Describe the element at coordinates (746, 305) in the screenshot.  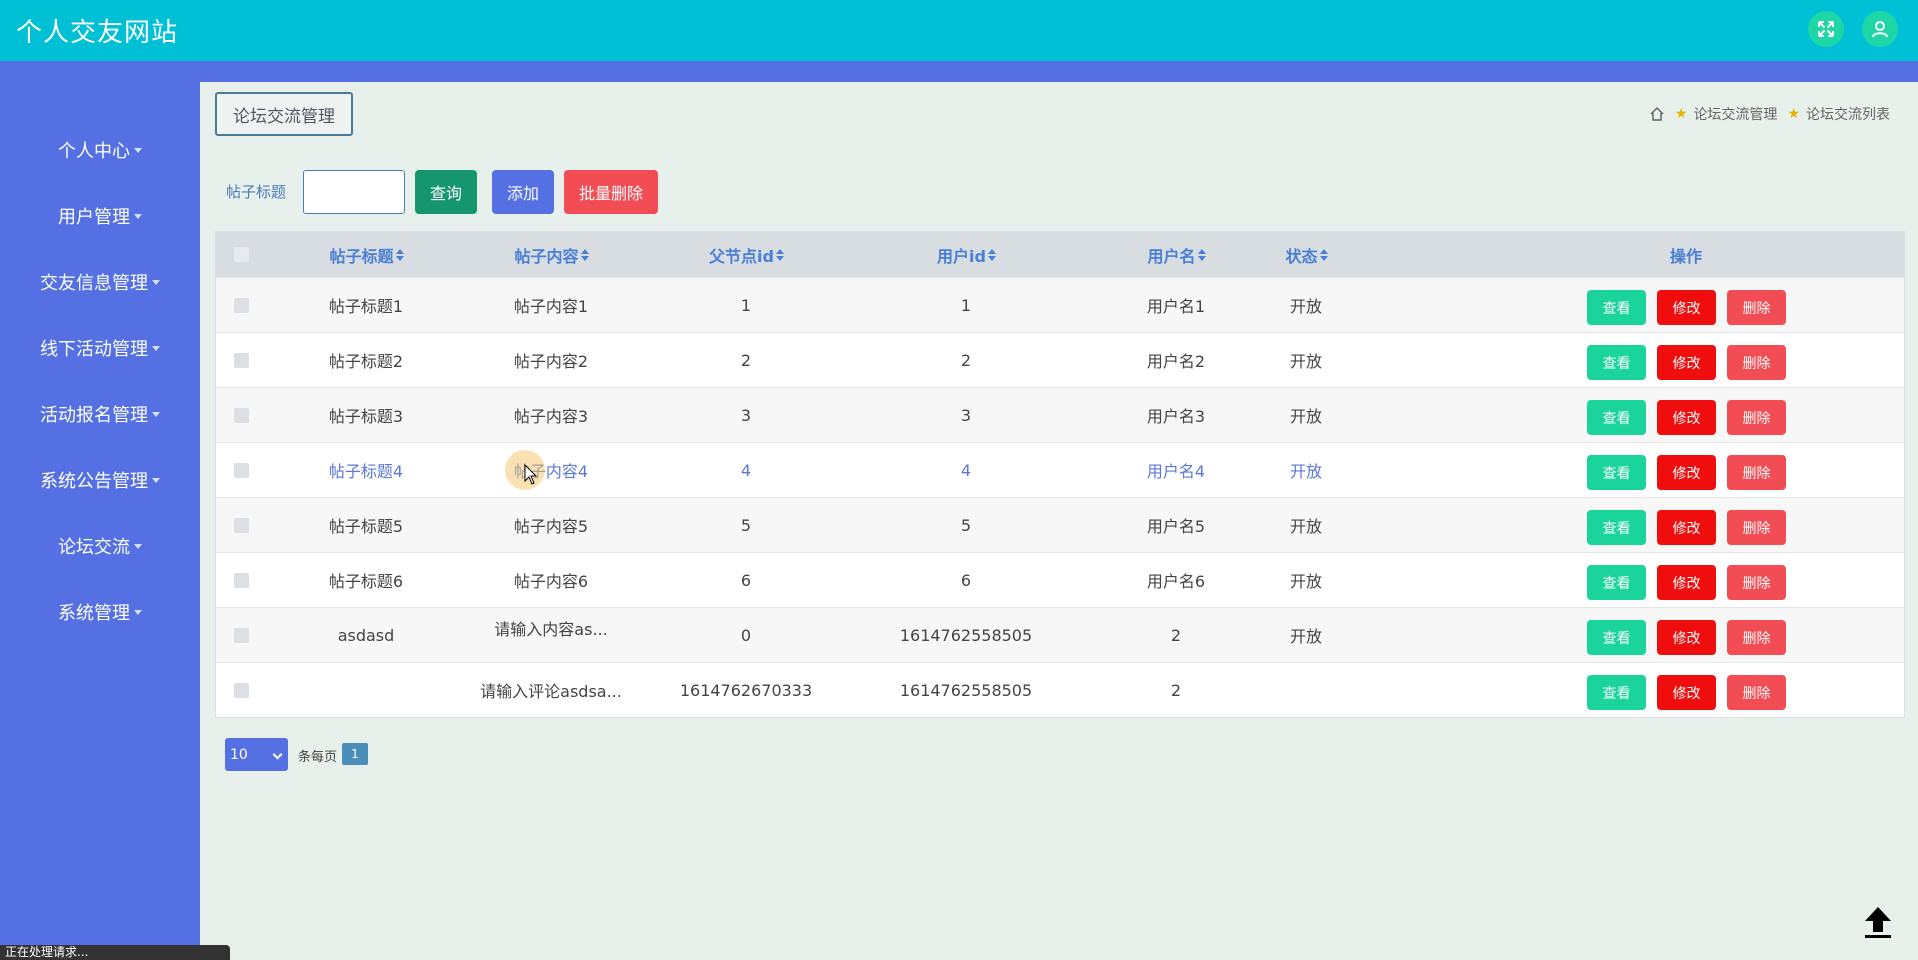
I see `cell-parentid: 1` at that location.